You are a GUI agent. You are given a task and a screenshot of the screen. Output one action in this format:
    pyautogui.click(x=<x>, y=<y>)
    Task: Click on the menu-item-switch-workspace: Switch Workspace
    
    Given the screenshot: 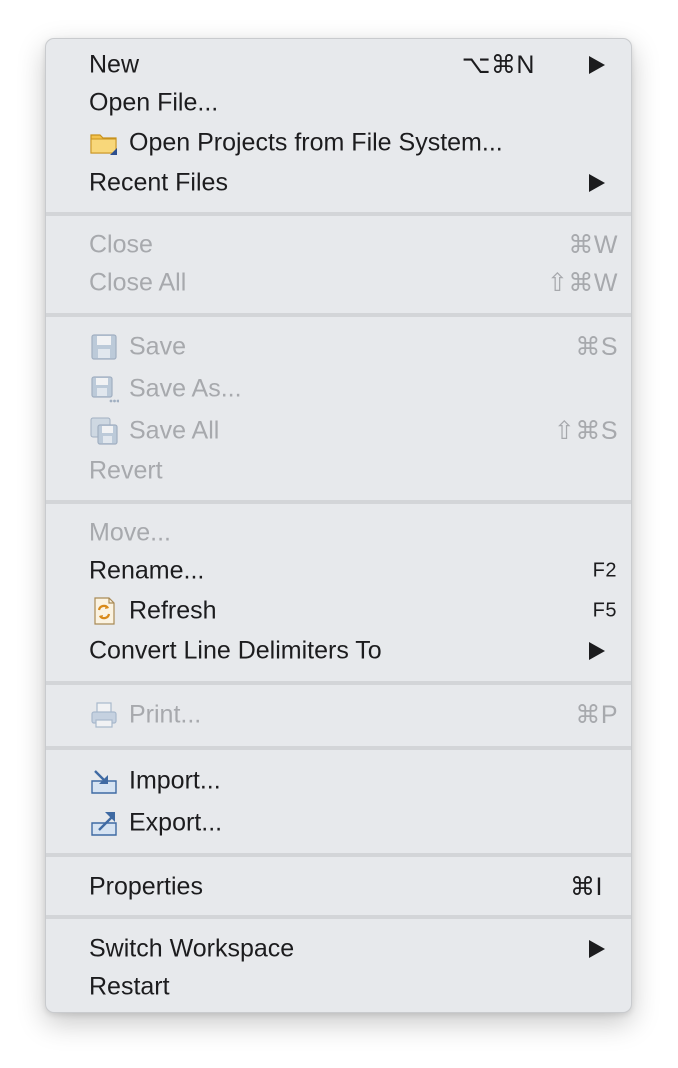 What is the action you would take?
    pyautogui.click(x=338, y=949)
    